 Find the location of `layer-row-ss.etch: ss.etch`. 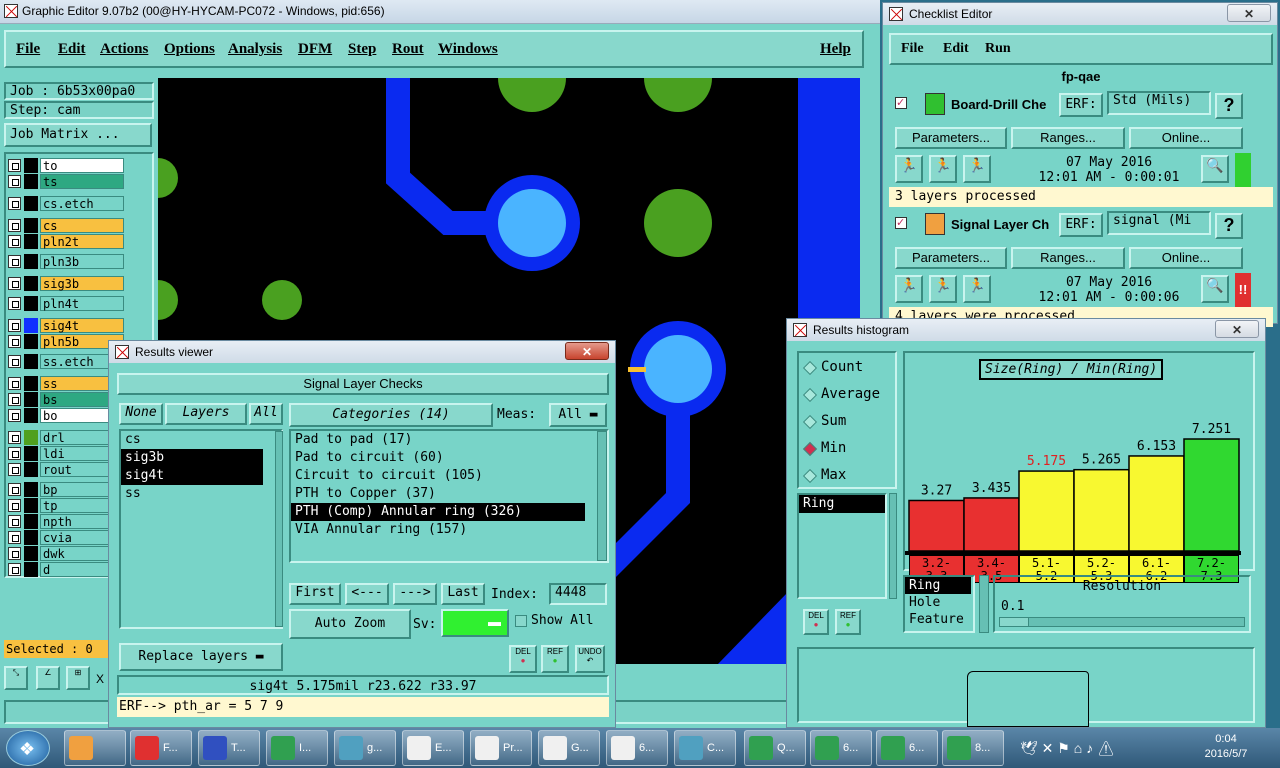

layer-row-ss.etch: ss.etch is located at coordinates (66, 361).